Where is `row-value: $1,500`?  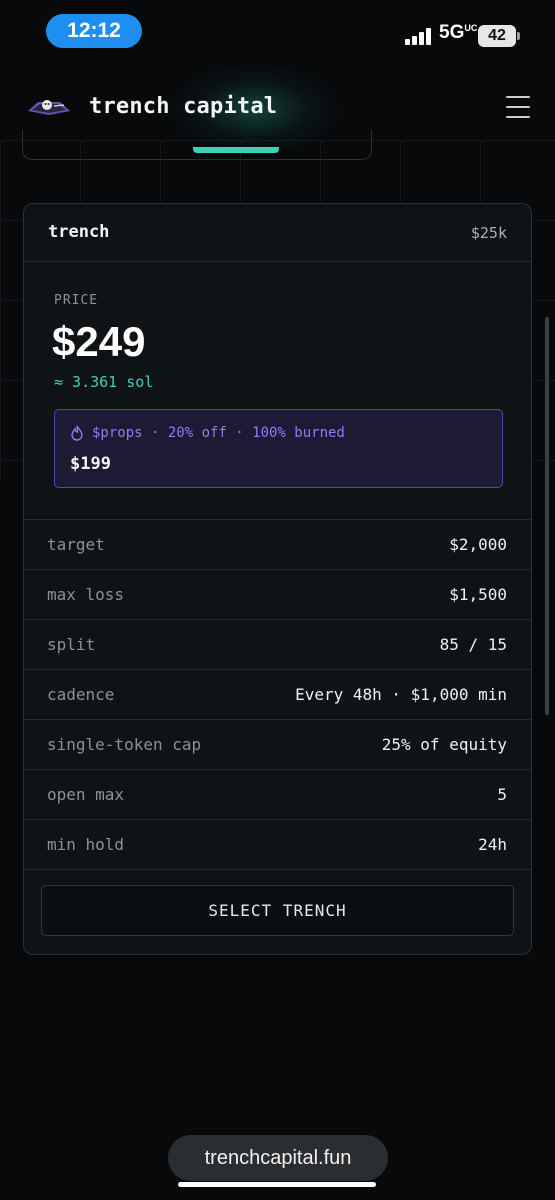
row-value: $1,500 is located at coordinates (478, 594).